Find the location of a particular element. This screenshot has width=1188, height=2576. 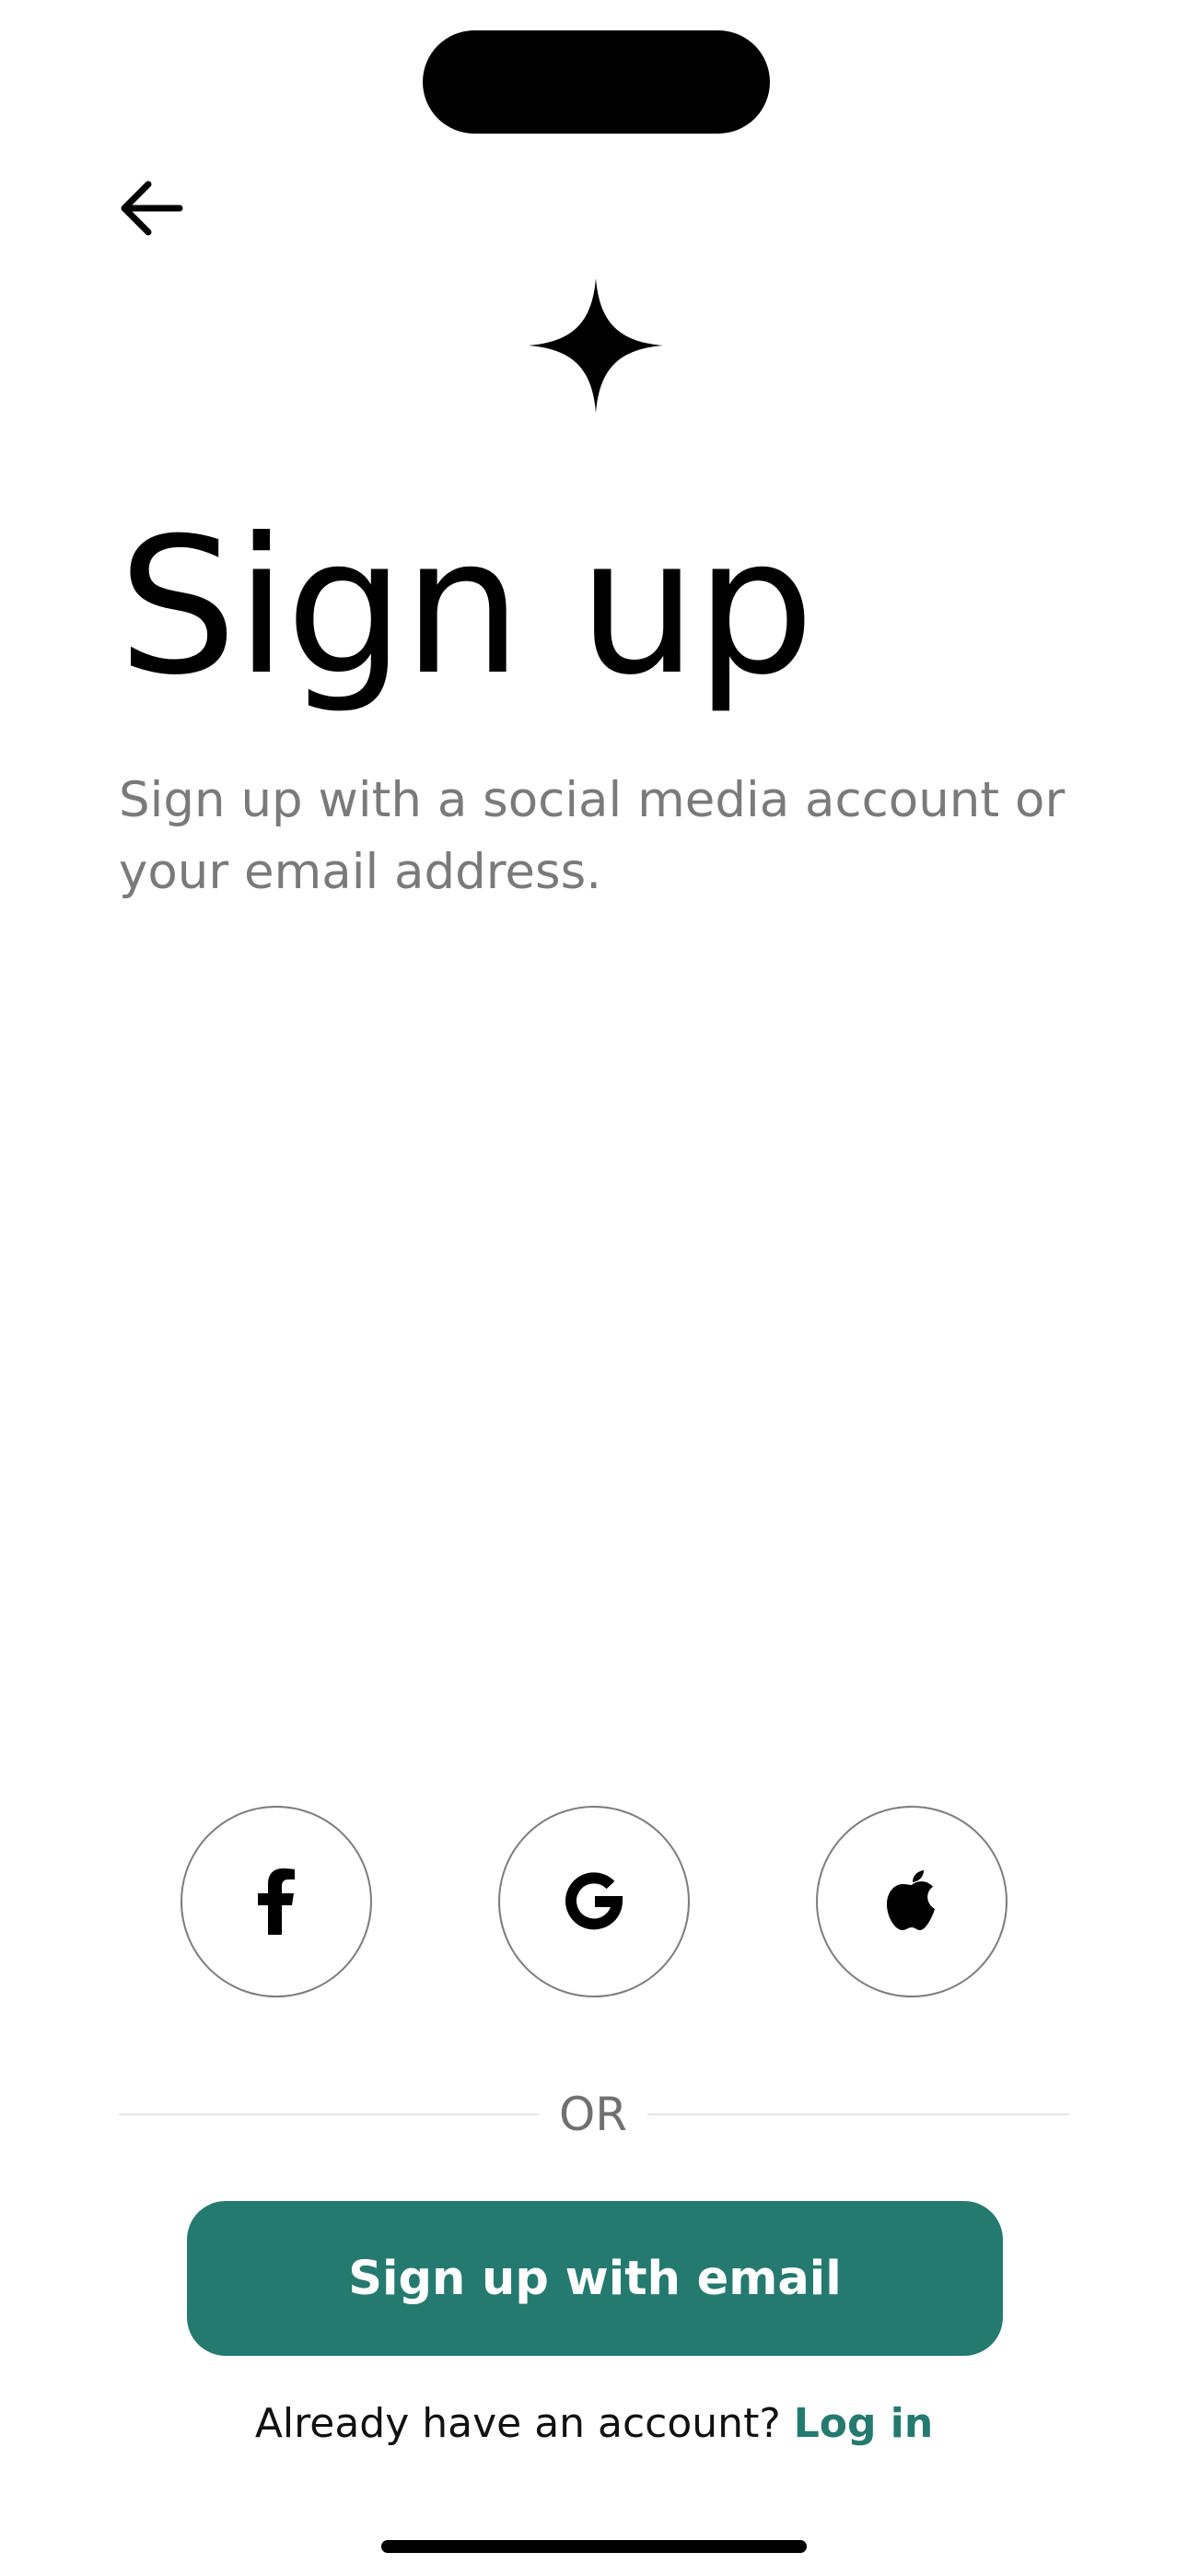

login-prompt-text: Already have an account? is located at coordinates (517, 2423).